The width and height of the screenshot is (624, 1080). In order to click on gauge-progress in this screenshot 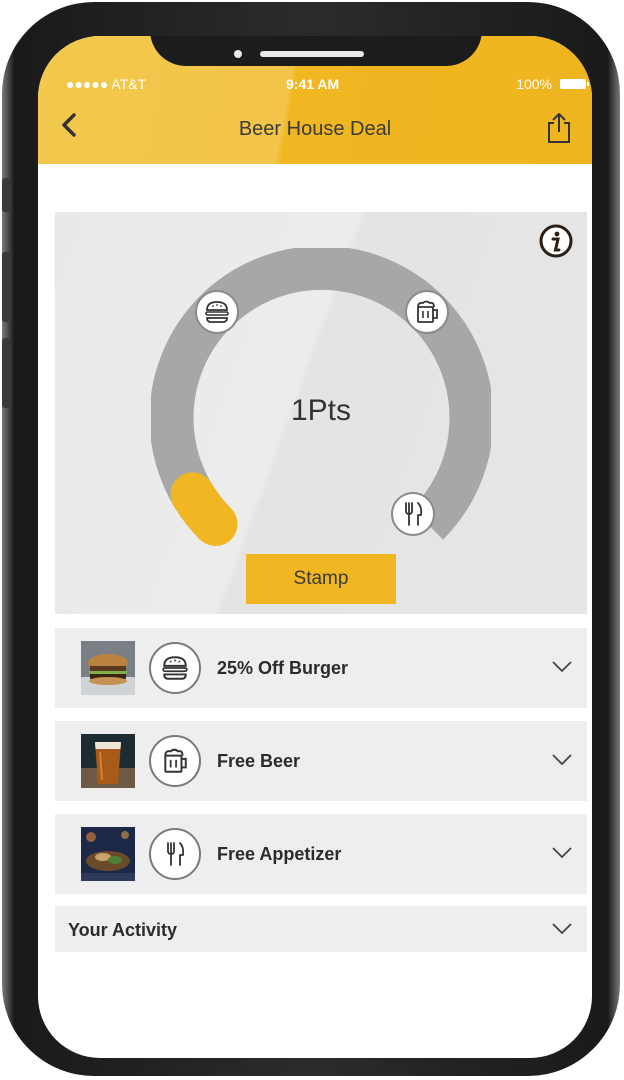, I will do `click(204, 509)`.